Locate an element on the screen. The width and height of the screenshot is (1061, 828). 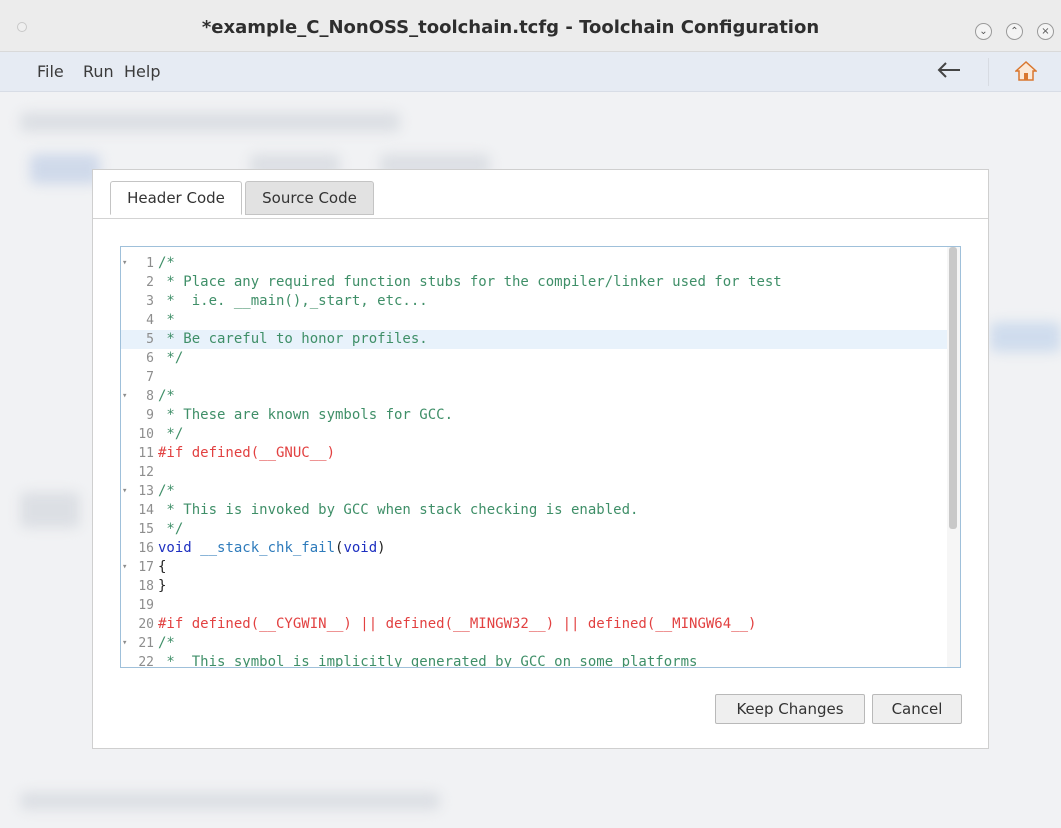
code-line: 15 */ is located at coordinates (534, 529).